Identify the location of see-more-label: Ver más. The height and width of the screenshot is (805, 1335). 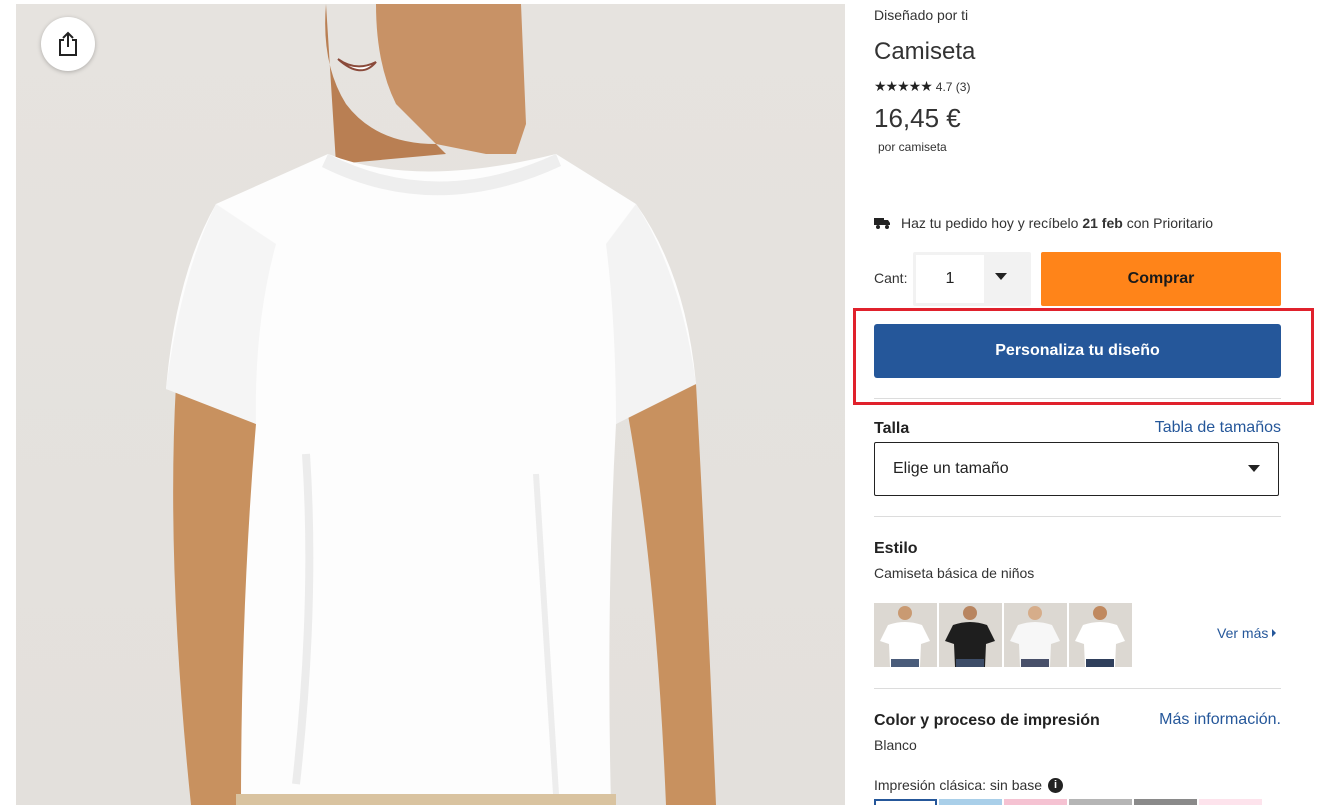
(1243, 633).